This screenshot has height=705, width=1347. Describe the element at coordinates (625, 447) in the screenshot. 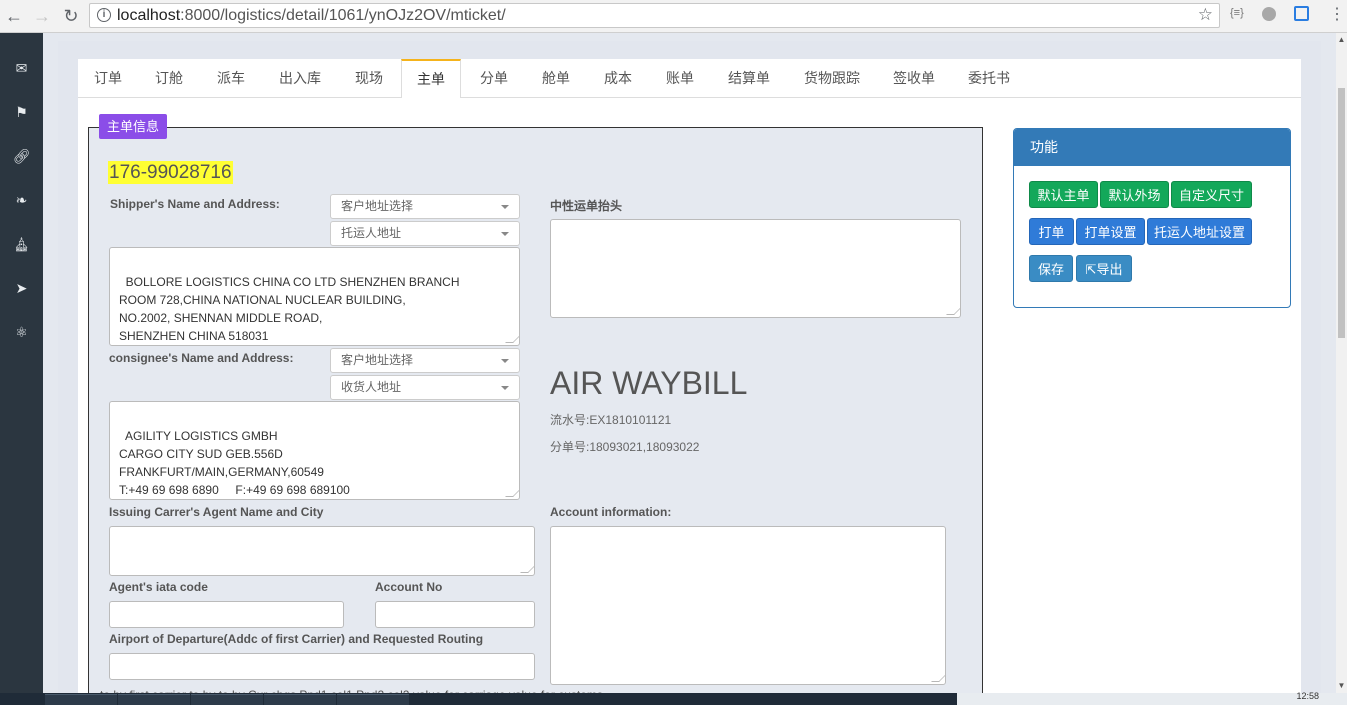

I see `house-bill-numbers: 分单号:18093021,18093022` at that location.